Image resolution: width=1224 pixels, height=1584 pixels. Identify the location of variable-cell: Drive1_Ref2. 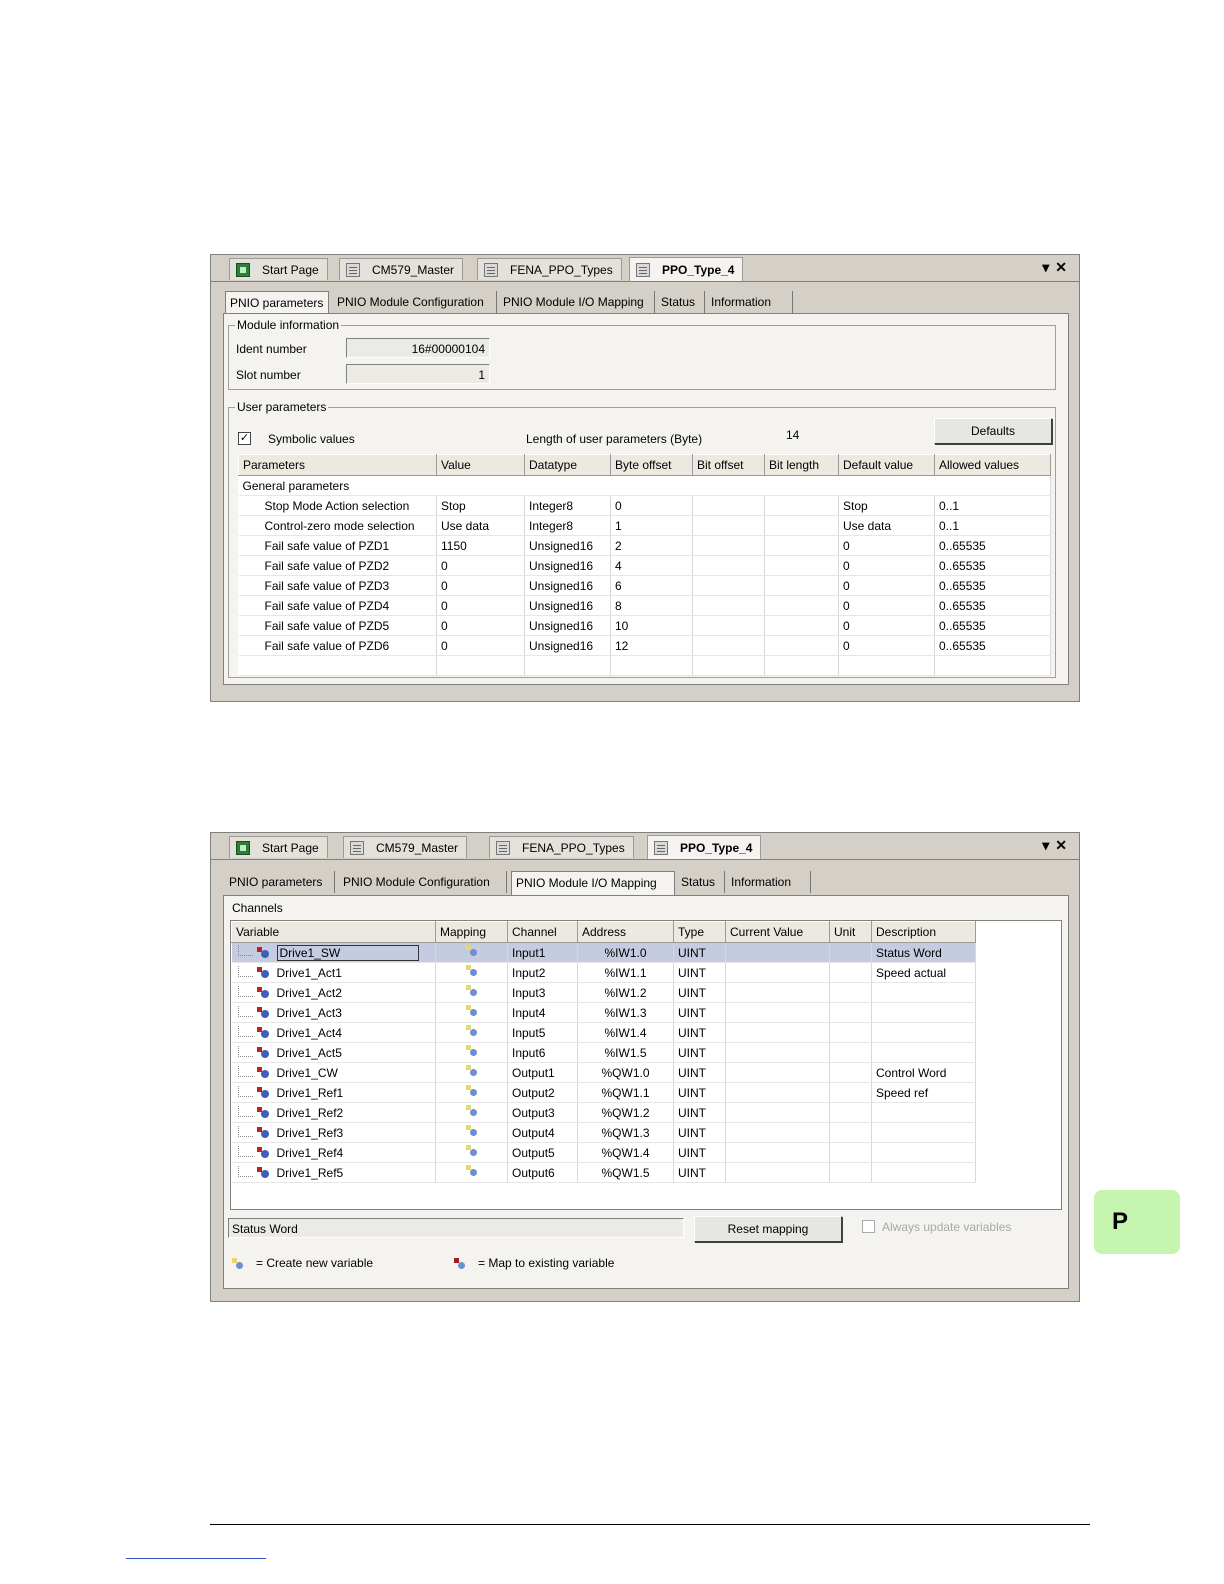
(333, 1112).